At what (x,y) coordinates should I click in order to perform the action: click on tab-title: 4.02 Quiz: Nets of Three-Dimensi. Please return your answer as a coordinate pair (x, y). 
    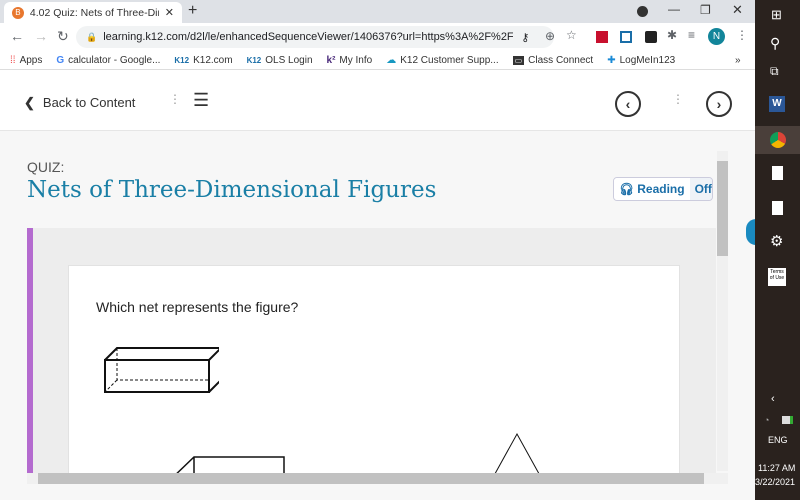
    Looking at the image, I should click on (94, 12).